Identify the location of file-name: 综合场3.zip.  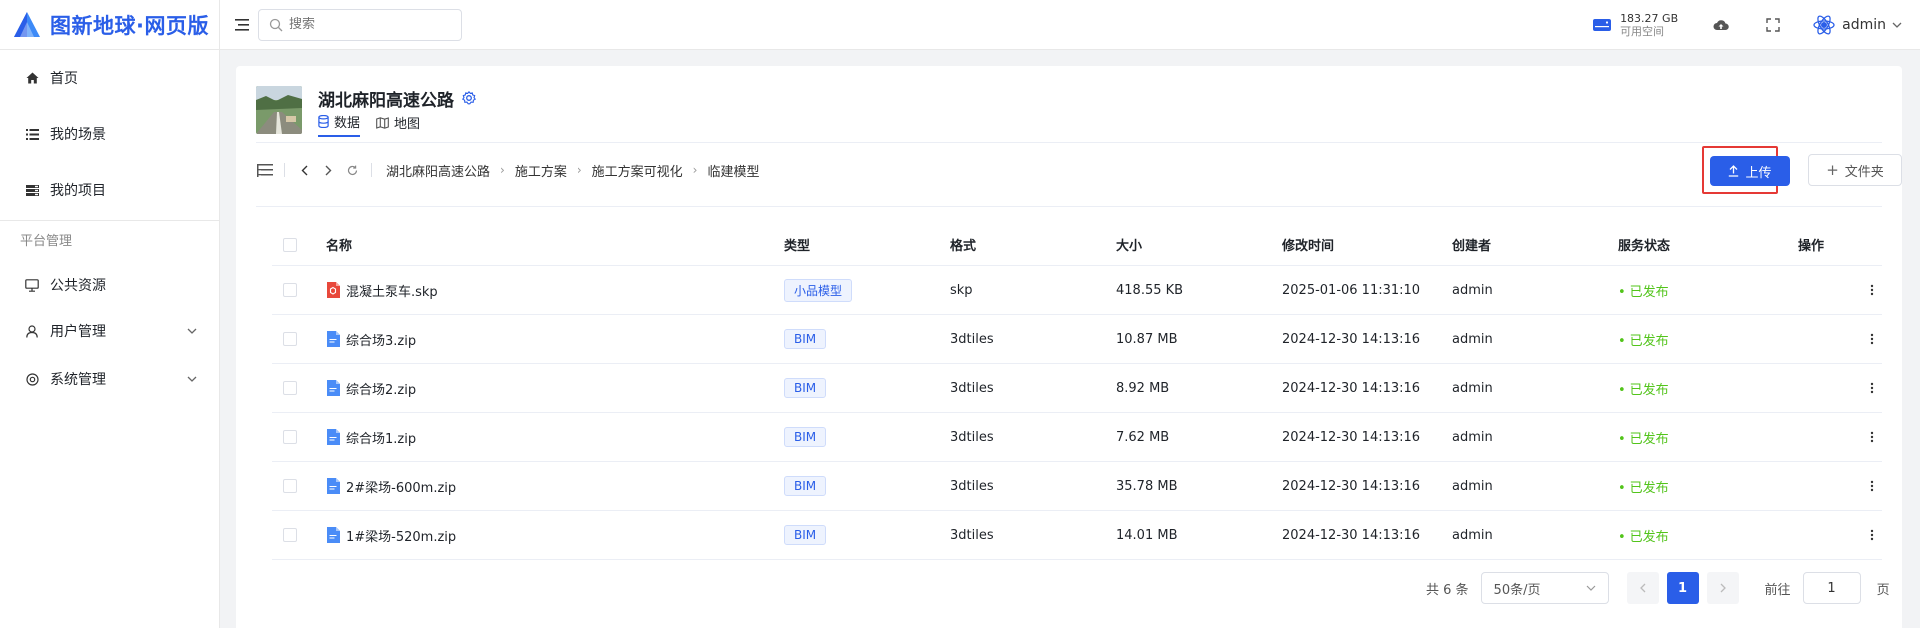
(381, 339).